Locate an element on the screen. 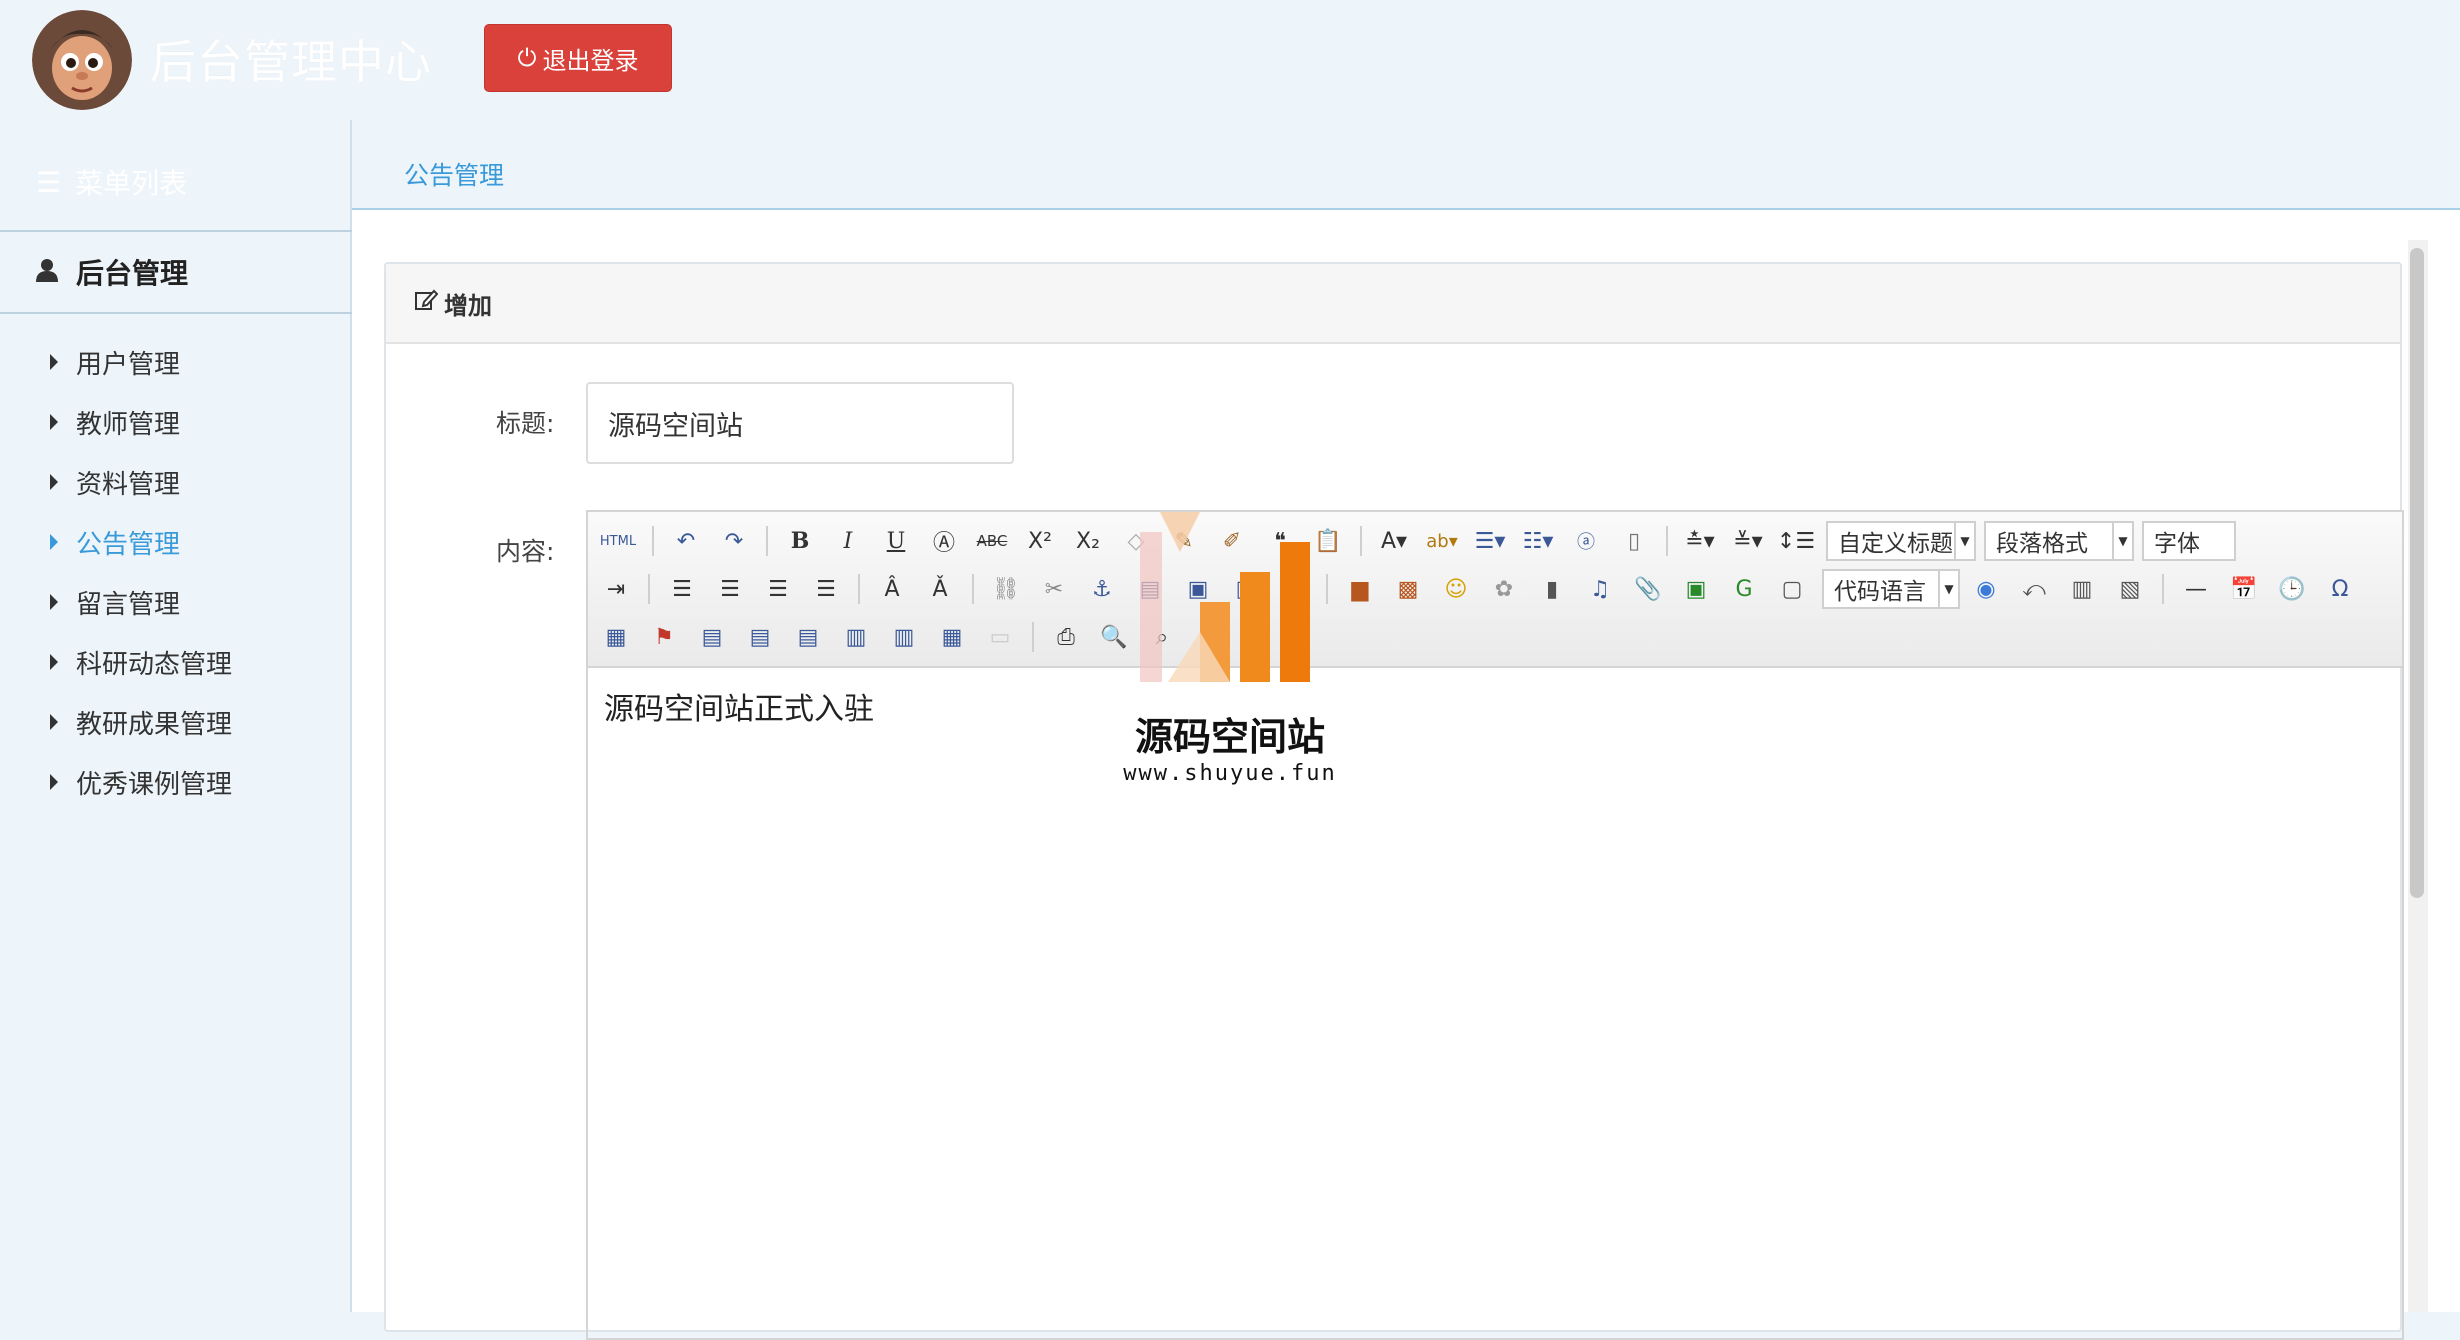 This screenshot has height=1340, width=2460. date-icon: 📅 is located at coordinates (2244, 589).